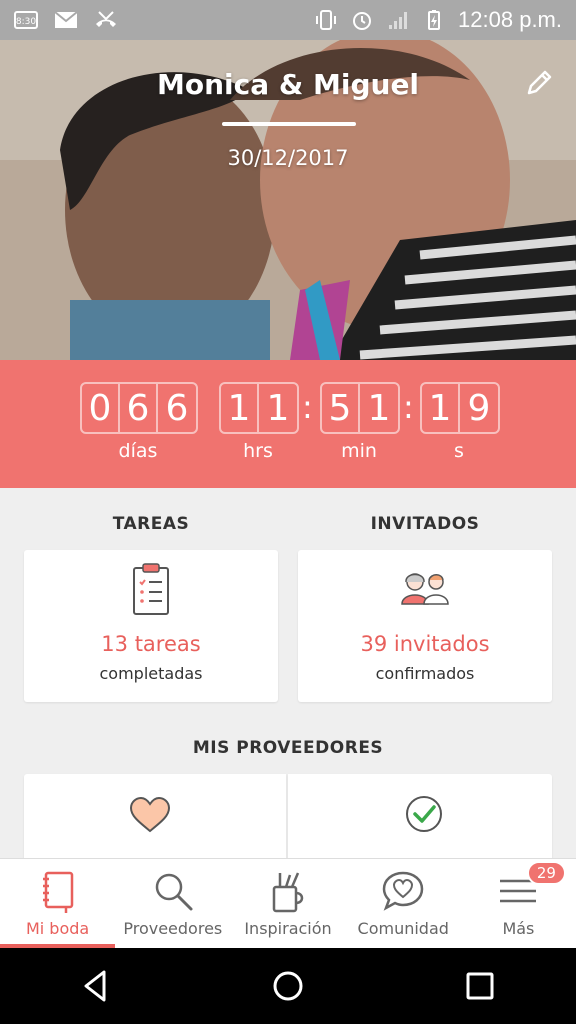 The height and width of the screenshot is (1024, 576). I want to click on digit: 9, so click(479, 408).